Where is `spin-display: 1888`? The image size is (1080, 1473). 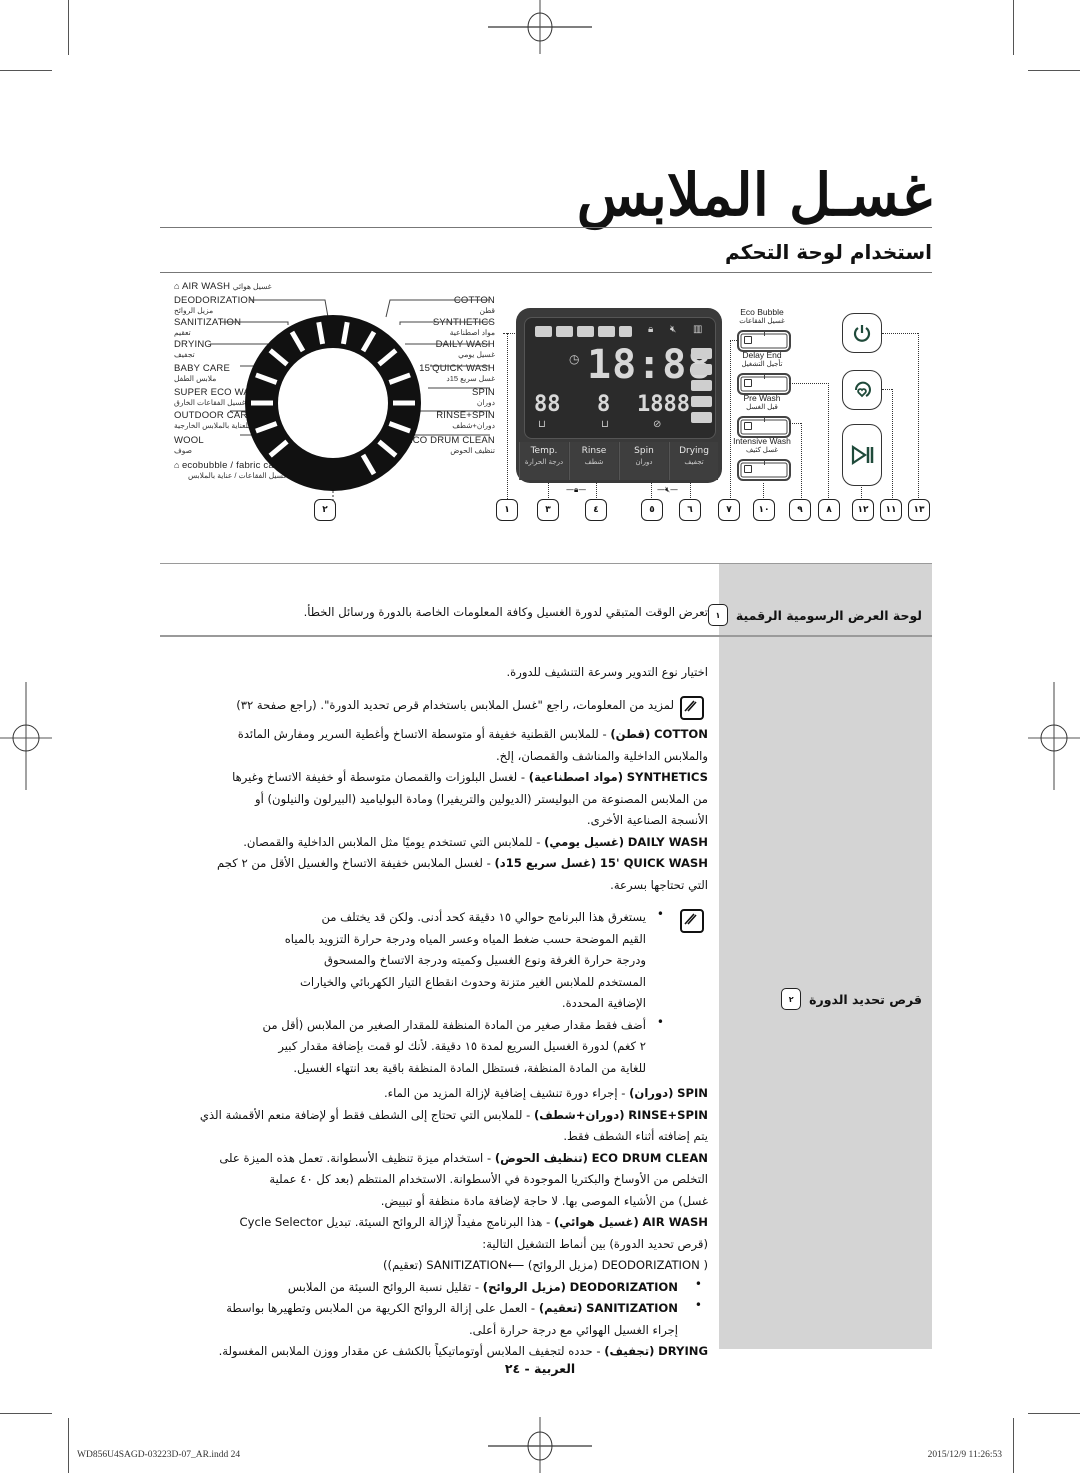
spin-display: 1888 is located at coordinates (663, 404).